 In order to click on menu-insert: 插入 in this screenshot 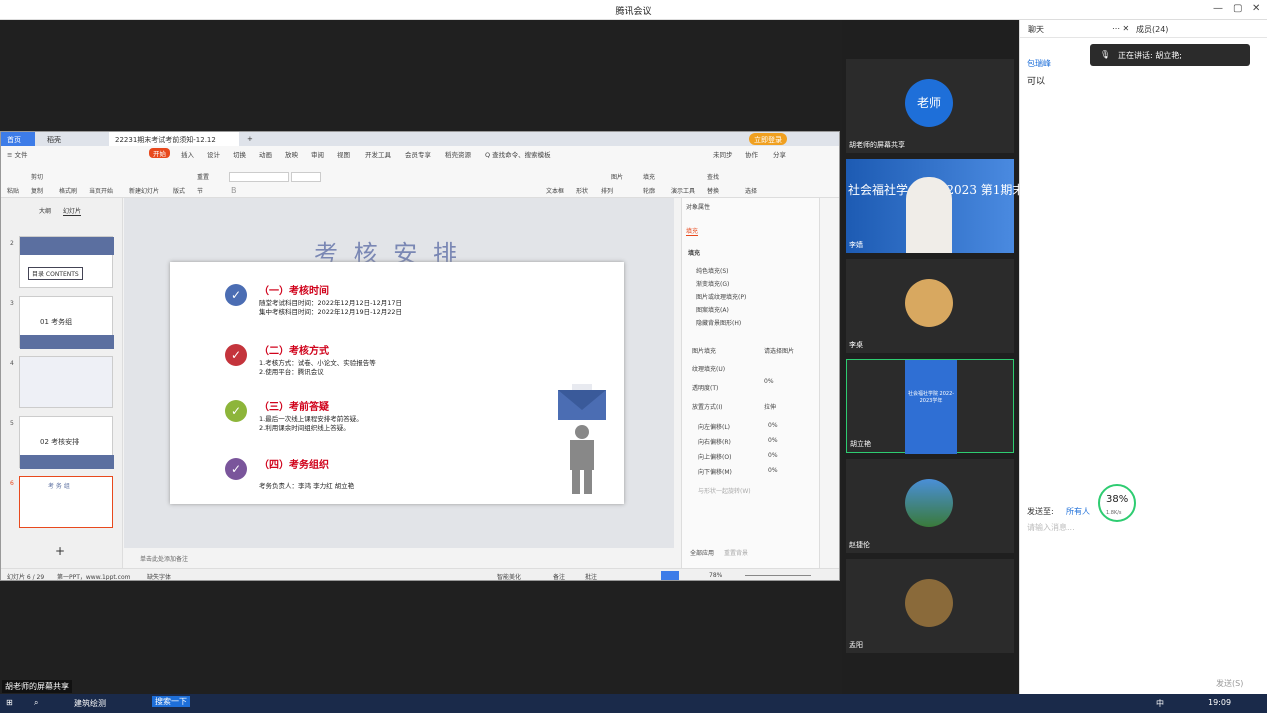, I will do `click(187, 154)`.